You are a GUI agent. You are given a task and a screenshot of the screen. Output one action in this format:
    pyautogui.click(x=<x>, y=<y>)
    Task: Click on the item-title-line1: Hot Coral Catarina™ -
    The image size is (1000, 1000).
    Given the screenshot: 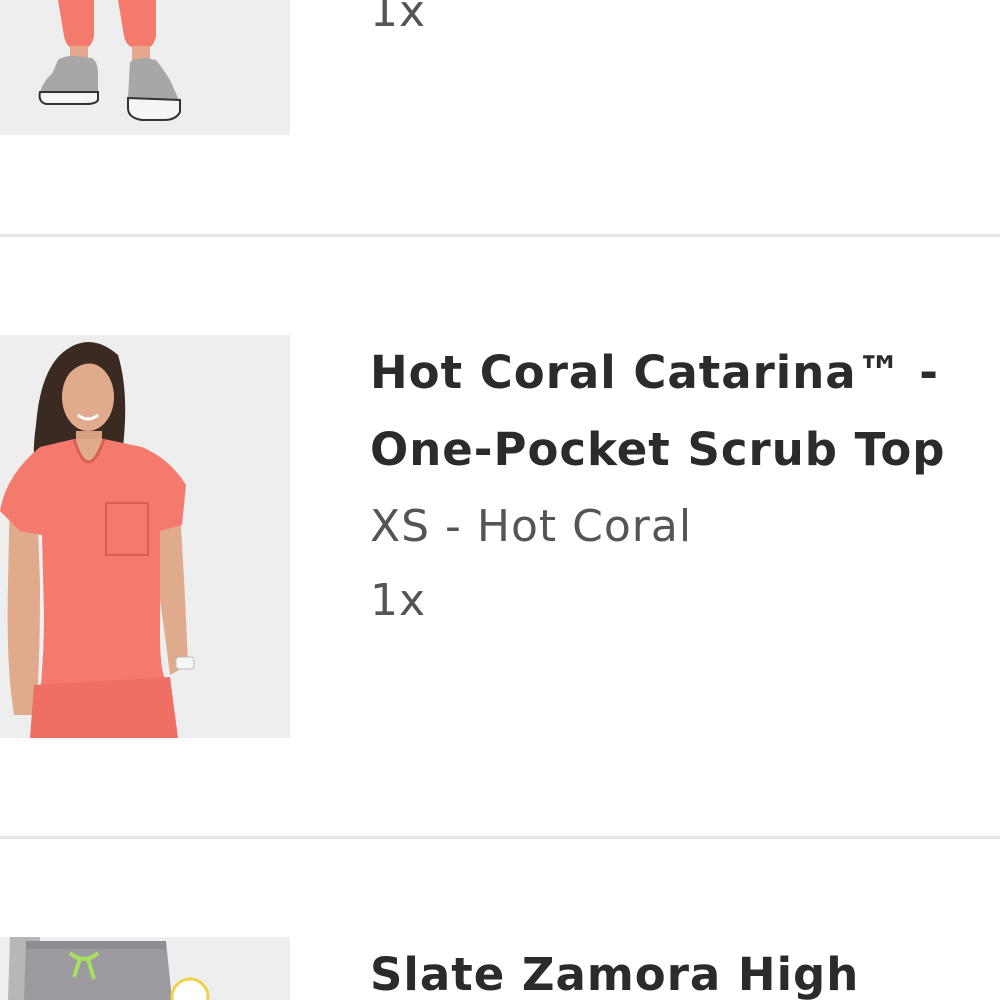 What is the action you would take?
    pyautogui.click(x=685, y=372)
    